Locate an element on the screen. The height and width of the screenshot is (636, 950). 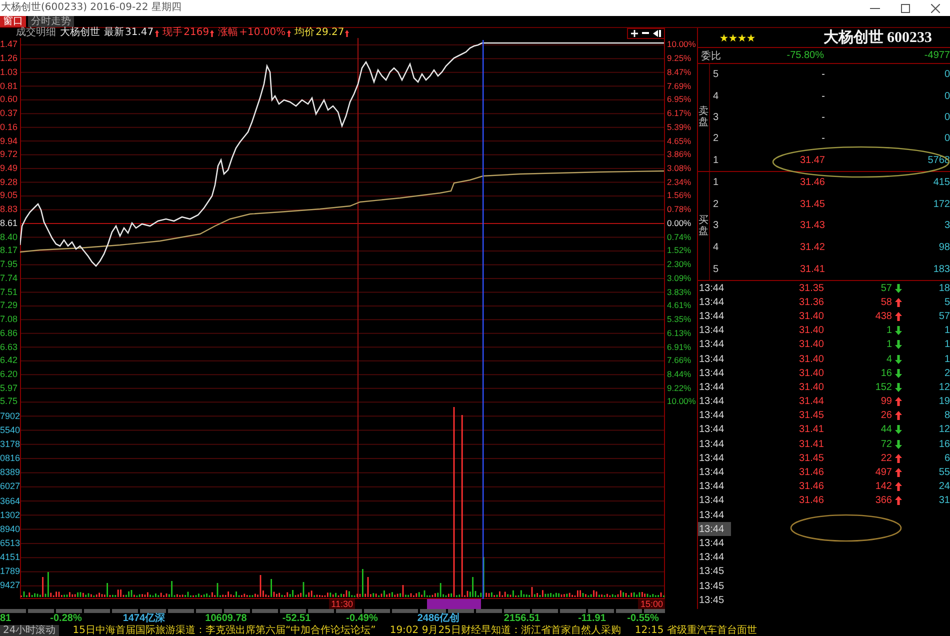
level-number: 1 is located at coordinates (716, 182).